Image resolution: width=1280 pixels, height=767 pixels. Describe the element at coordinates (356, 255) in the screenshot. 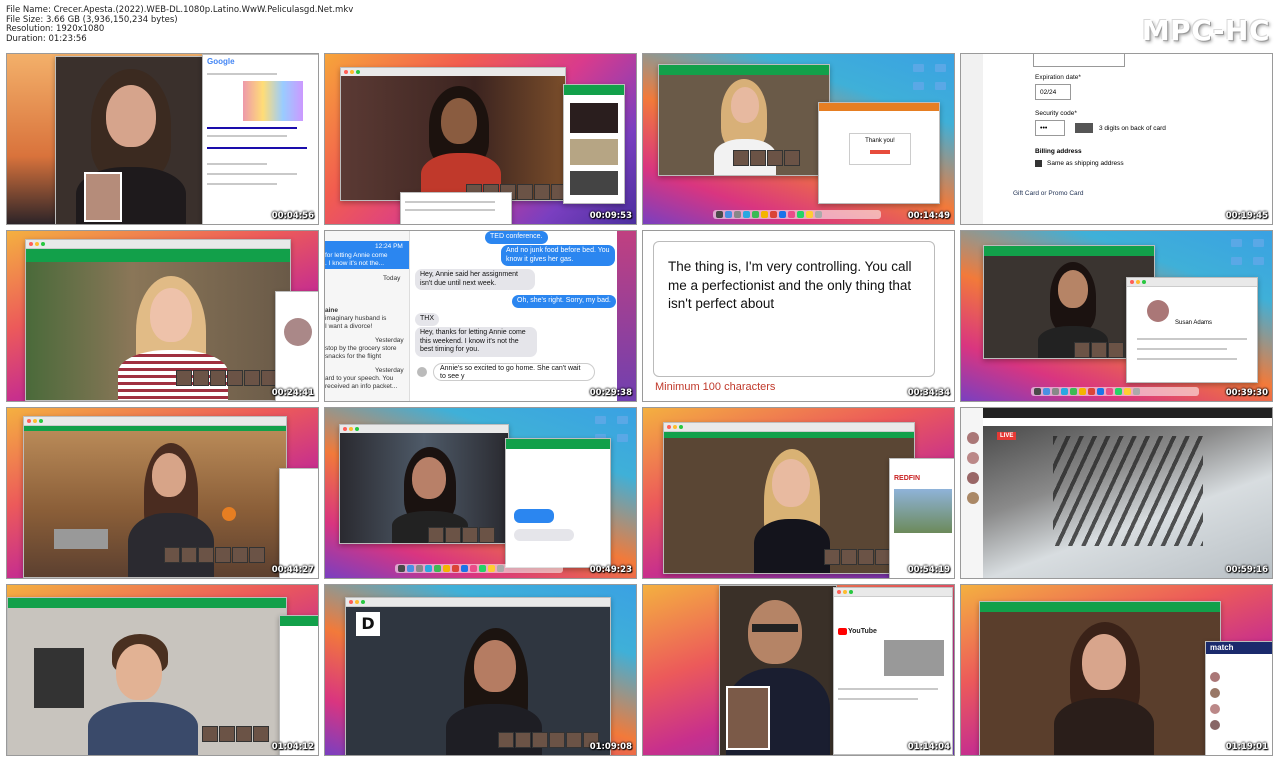

I see `sidebar-preview: for letting Annie come` at that location.